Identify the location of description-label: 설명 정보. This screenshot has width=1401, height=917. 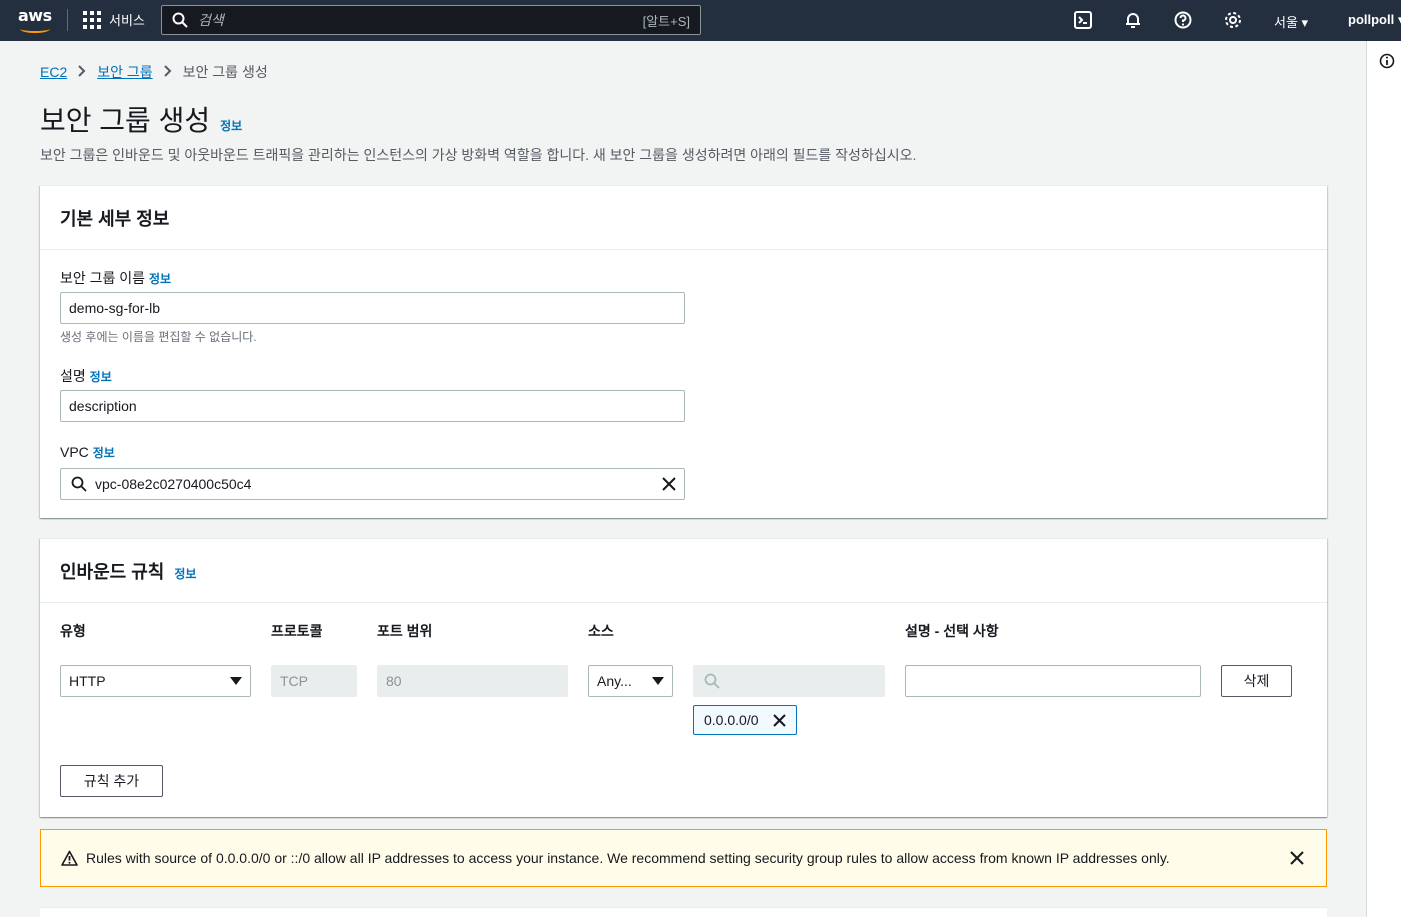
(86, 376).